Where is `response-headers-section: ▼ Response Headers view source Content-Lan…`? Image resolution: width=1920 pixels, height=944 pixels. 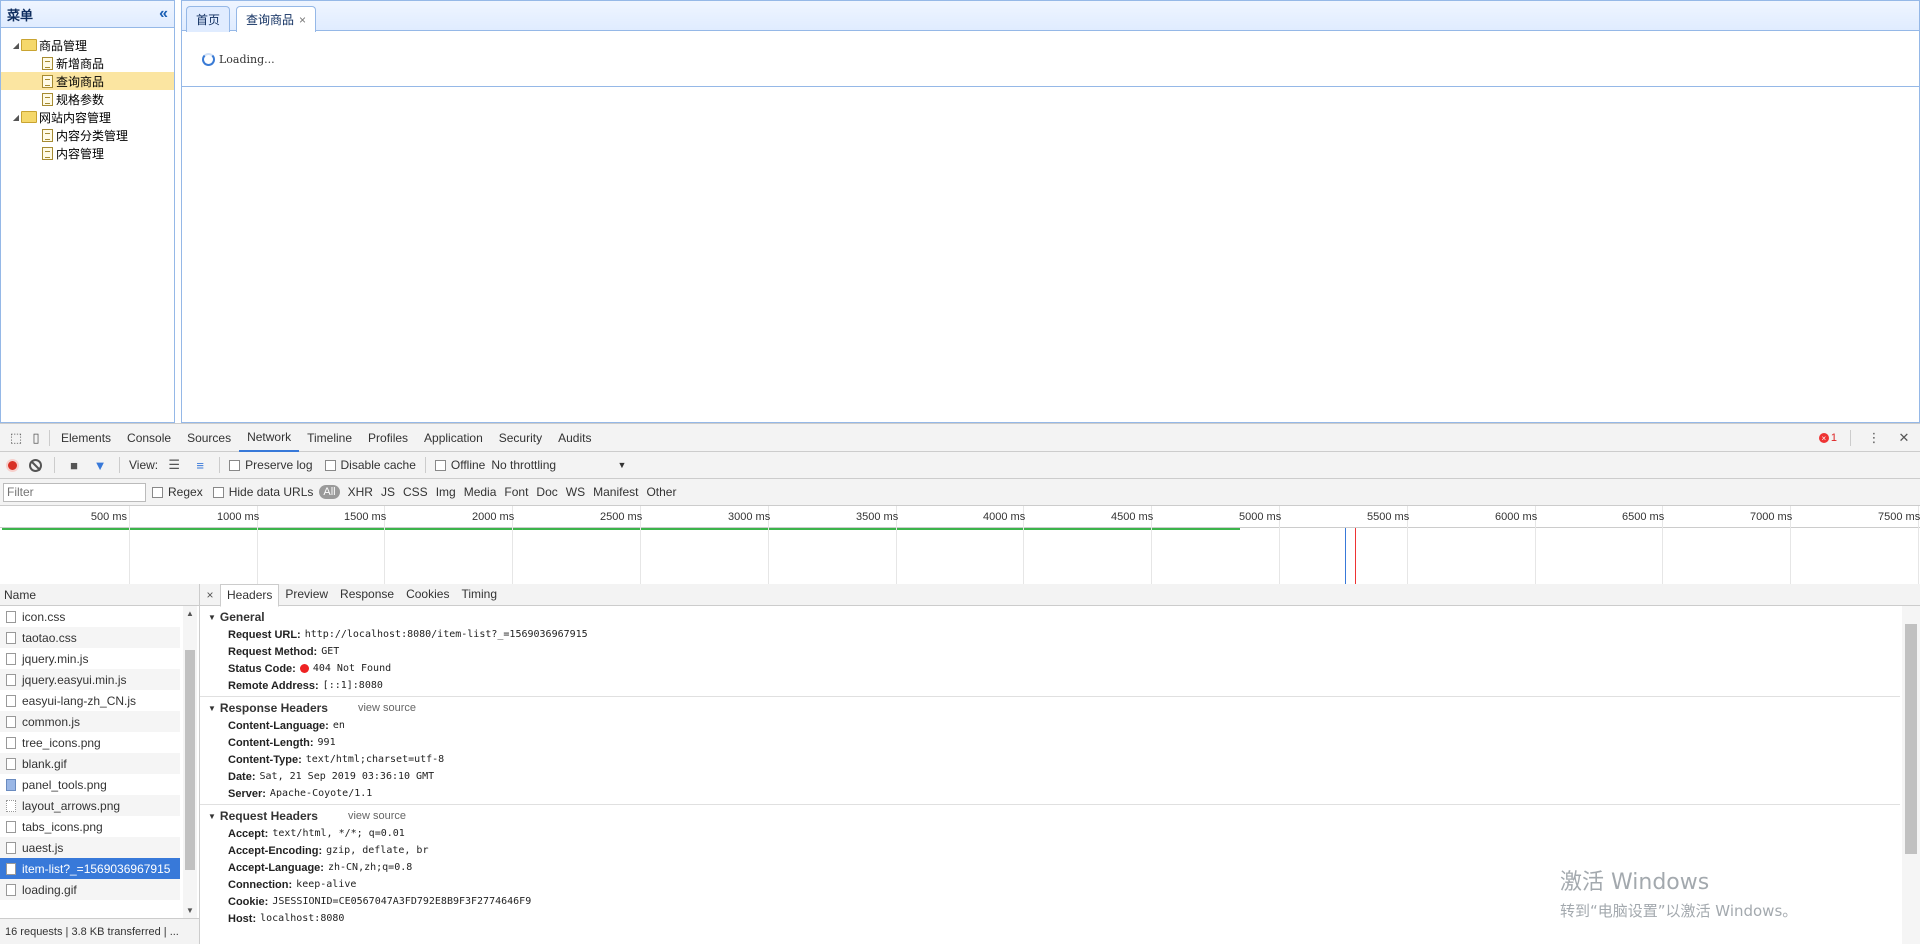
response-headers-section: ▼ Response Headers view source Content-Lan… is located at coordinates (1050, 751).